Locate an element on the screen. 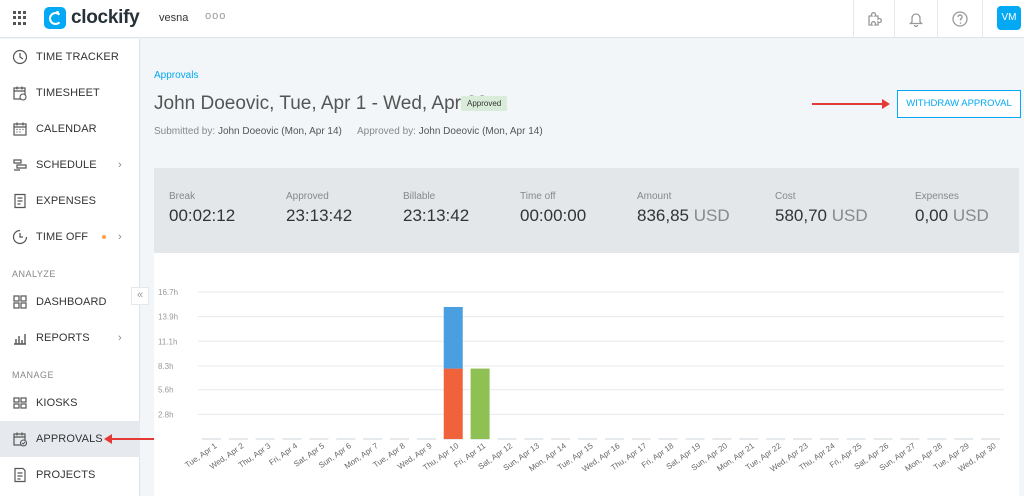 The height and width of the screenshot is (496, 1024). sidebar-item-label: REPORTS is located at coordinates (63, 338).